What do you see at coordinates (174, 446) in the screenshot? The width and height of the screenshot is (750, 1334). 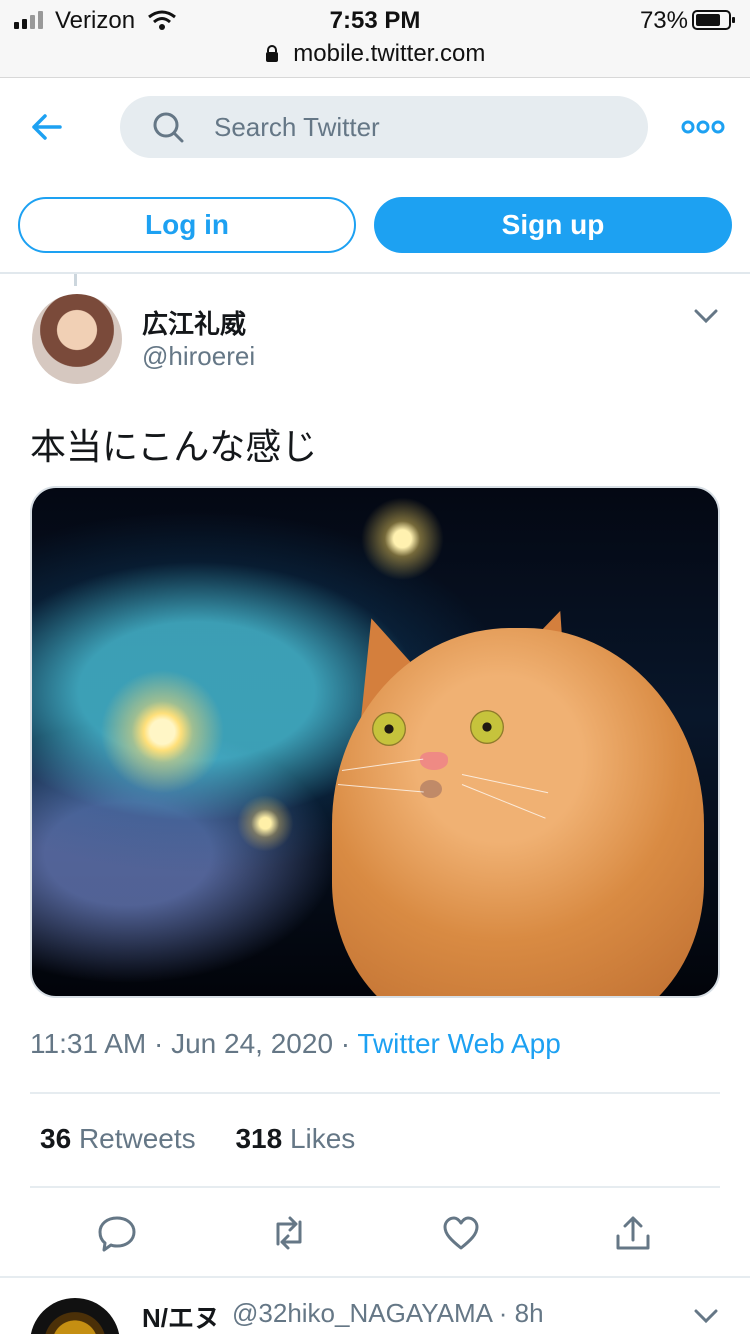 I see `tweet-text: 本当にこんな感じ` at bounding box center [174, 446].